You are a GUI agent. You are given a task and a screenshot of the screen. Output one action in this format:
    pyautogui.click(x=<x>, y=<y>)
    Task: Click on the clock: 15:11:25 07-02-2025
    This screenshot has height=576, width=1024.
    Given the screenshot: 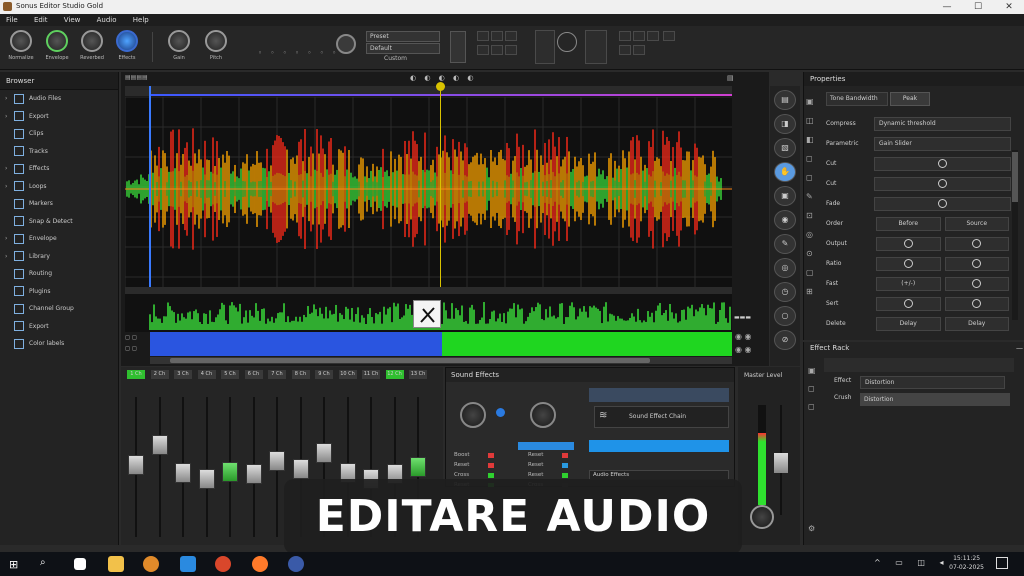 What is the action you would take?
    pyautogui.click(x=966, y=563)
    